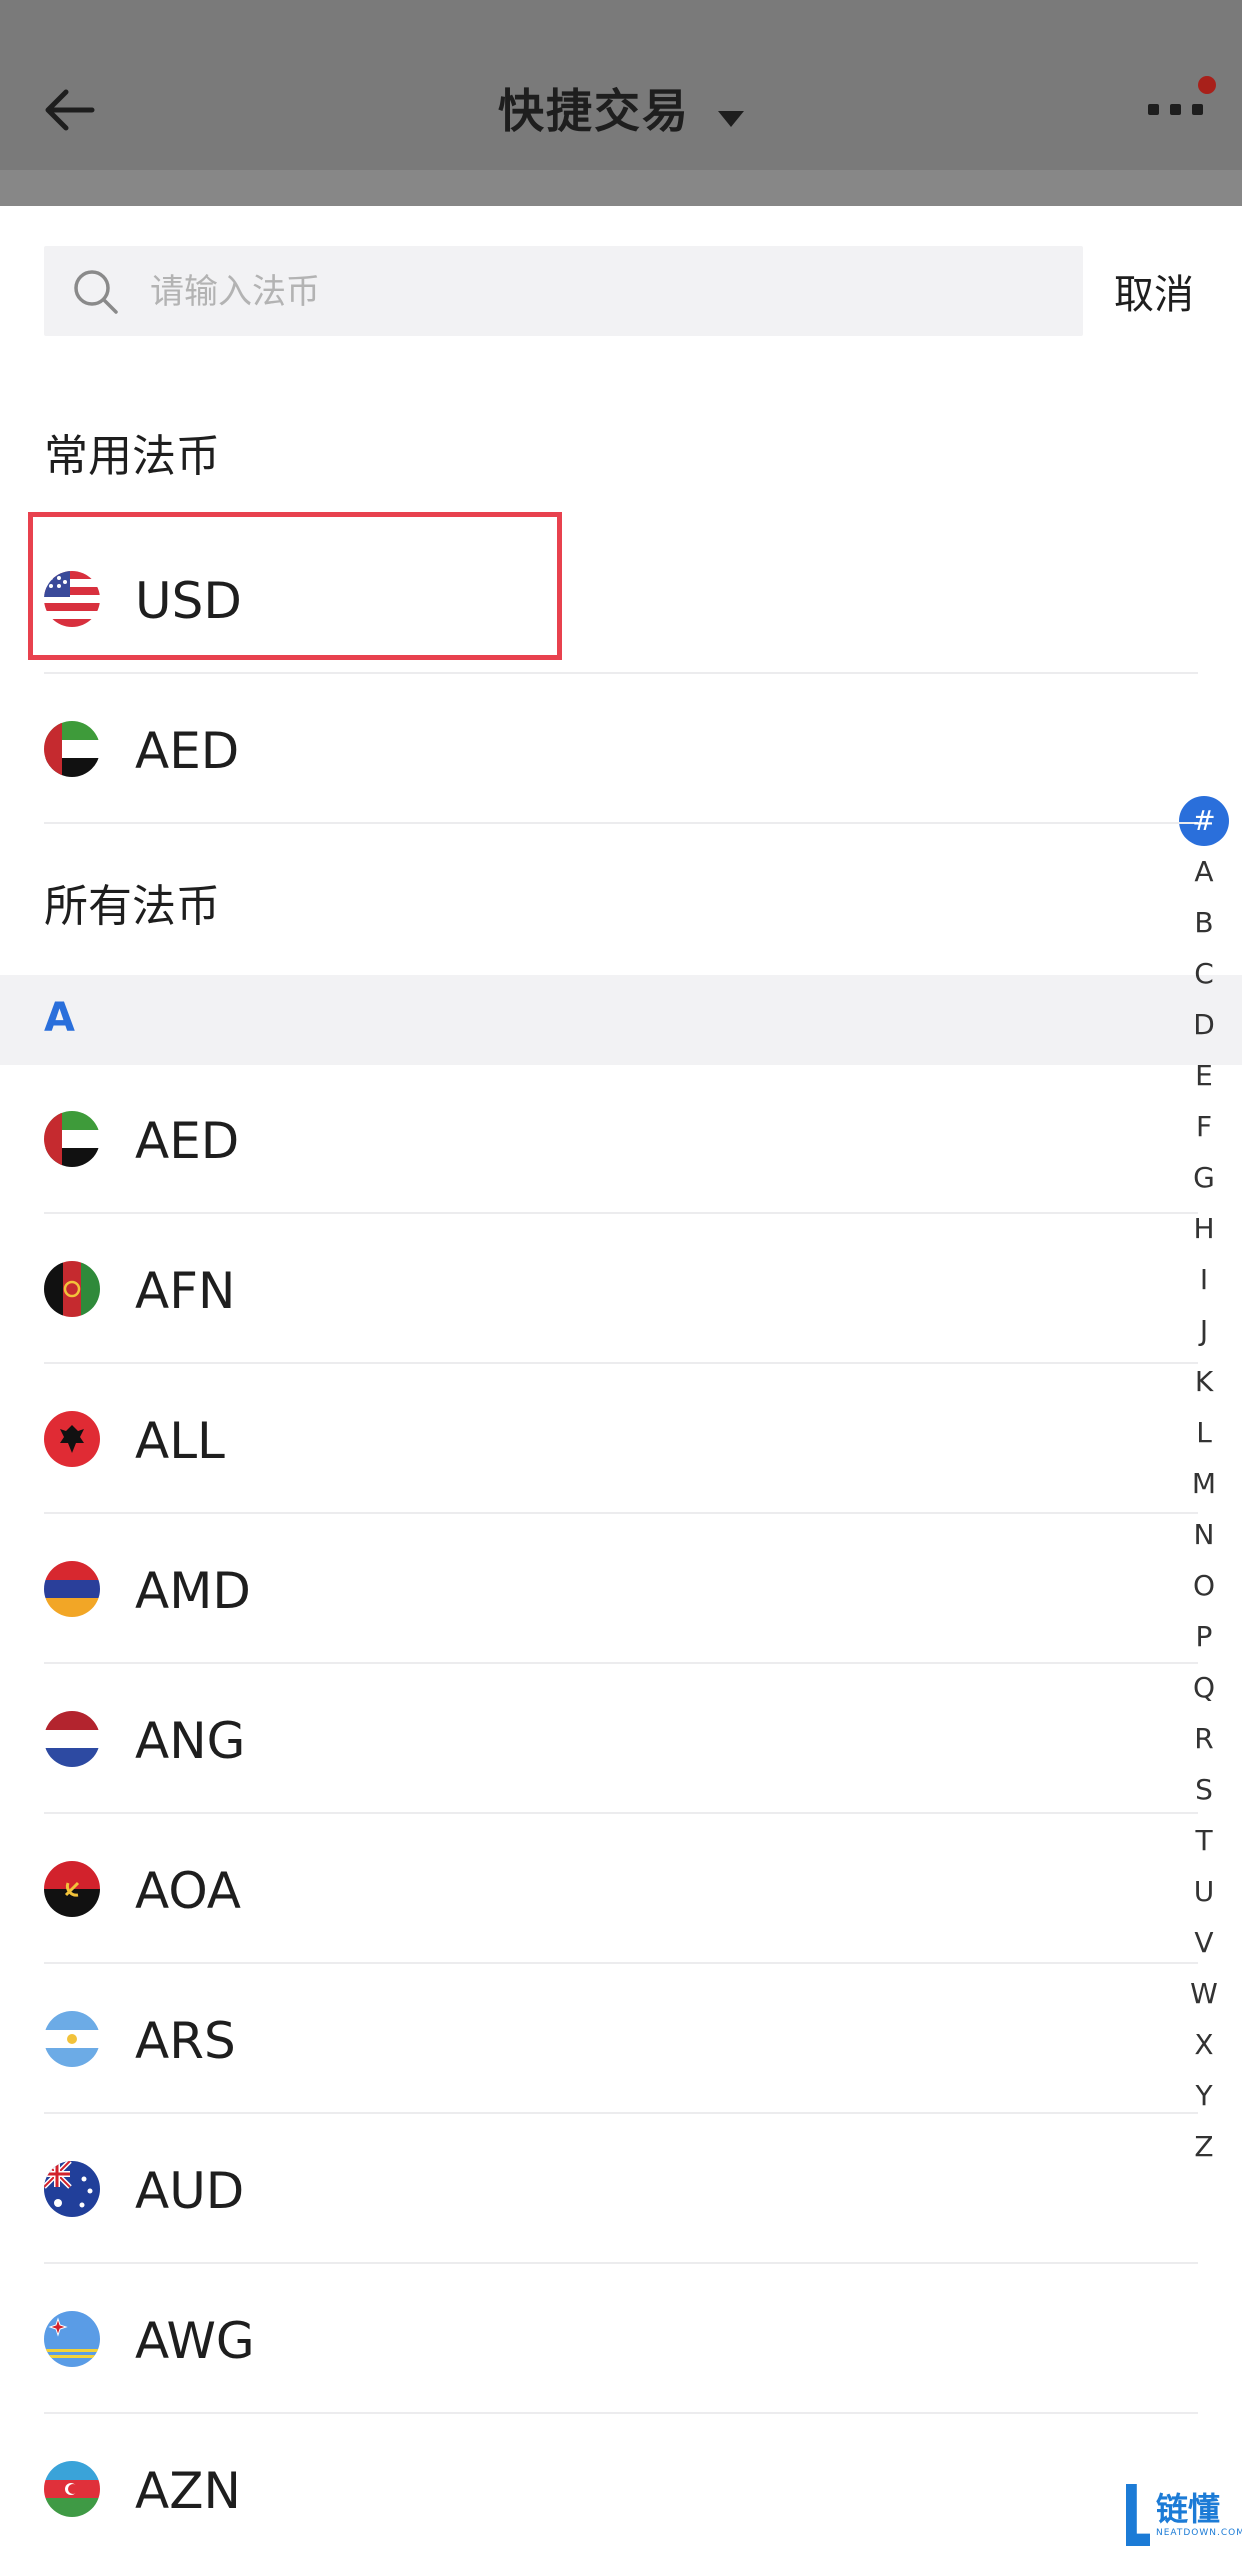 The image size is (1242, 2564). I want to click on index-letter: E, so click(1204, 1076).